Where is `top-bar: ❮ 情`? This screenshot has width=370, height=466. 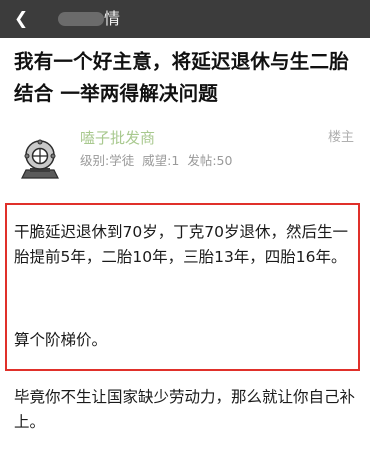
top-bar: ❮ 情 is located at coordinates (185, 19).